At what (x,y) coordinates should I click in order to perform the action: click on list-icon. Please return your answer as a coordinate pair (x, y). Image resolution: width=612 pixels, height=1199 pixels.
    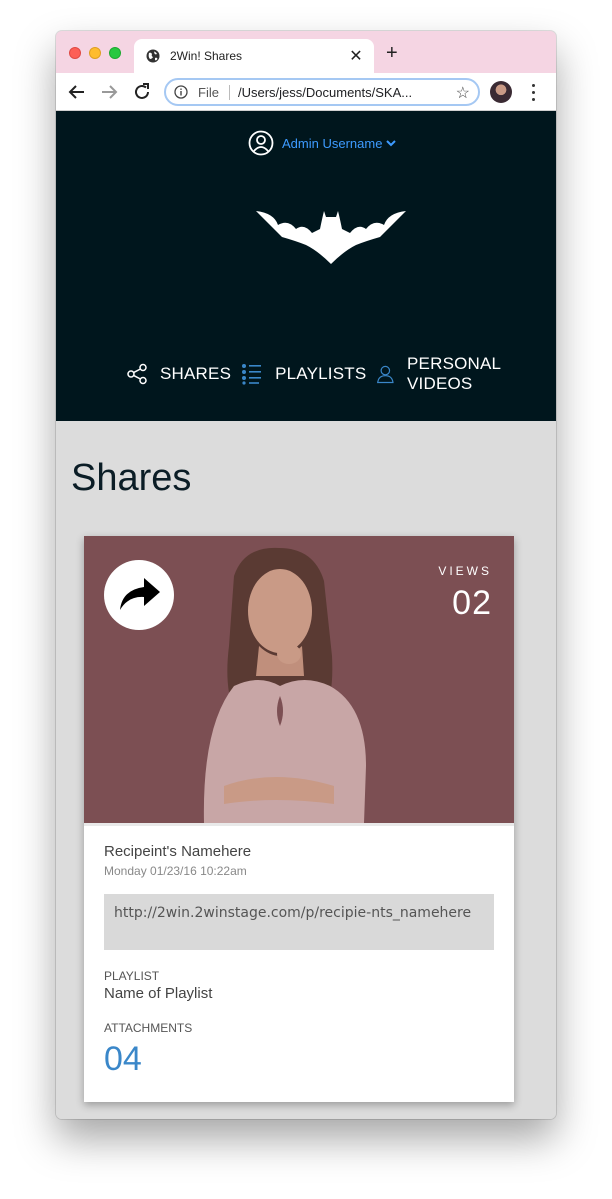
    Looking at the image, I should click on (252, 374).